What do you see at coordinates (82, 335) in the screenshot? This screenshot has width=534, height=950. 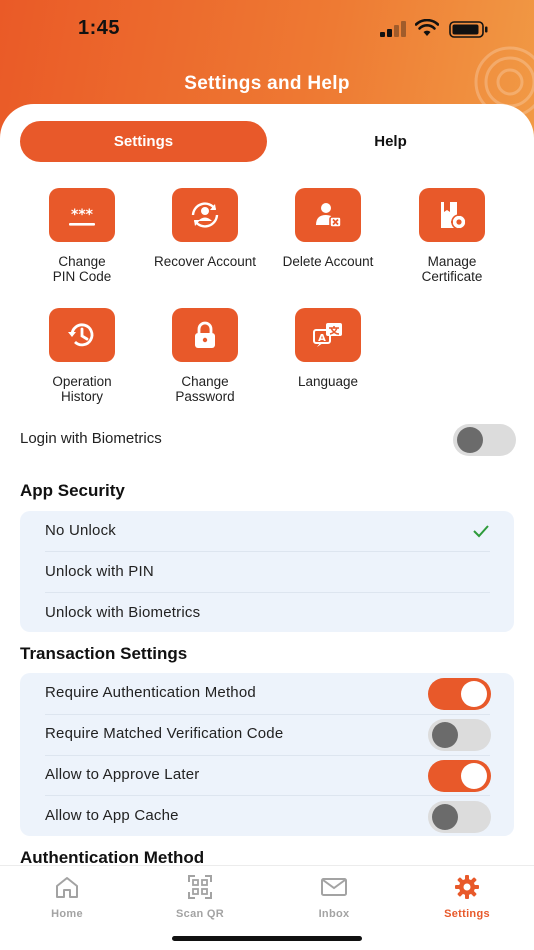 I see `history-icon` at bounding box center [82, 335].